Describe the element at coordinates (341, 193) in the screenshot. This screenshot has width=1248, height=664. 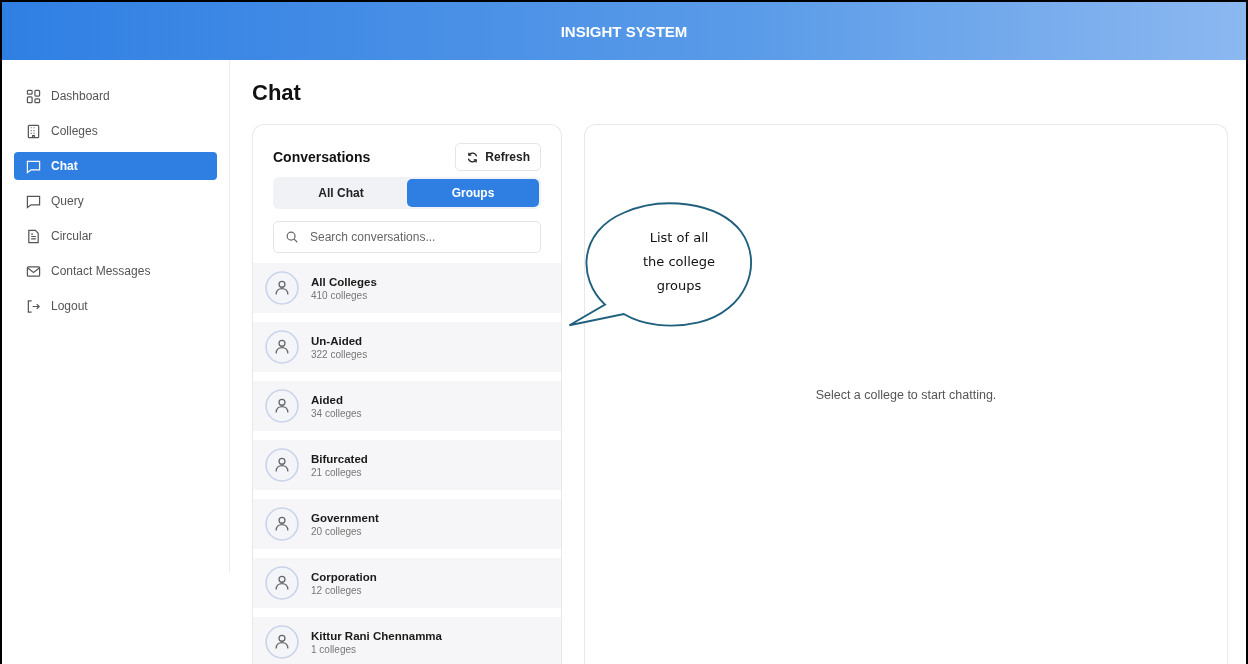
I see `tab: All Chat` at that location.